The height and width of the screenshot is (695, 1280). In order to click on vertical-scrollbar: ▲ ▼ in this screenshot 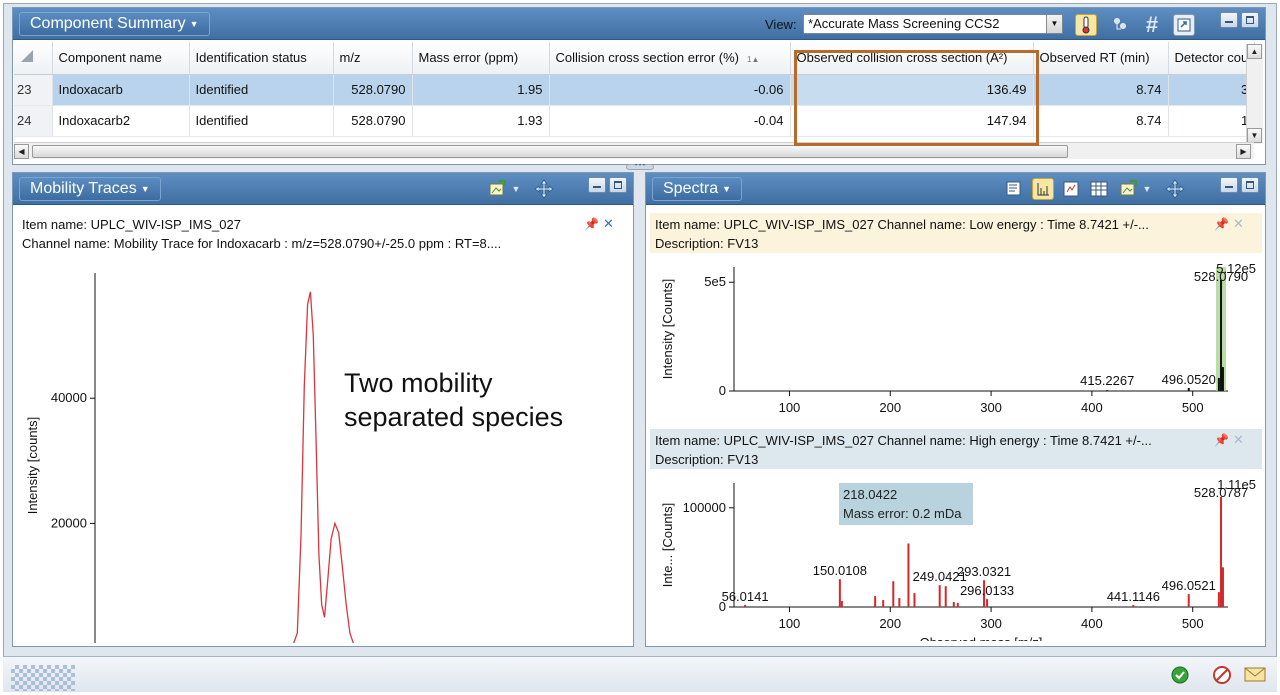, I will do `click(1254, 94)`.